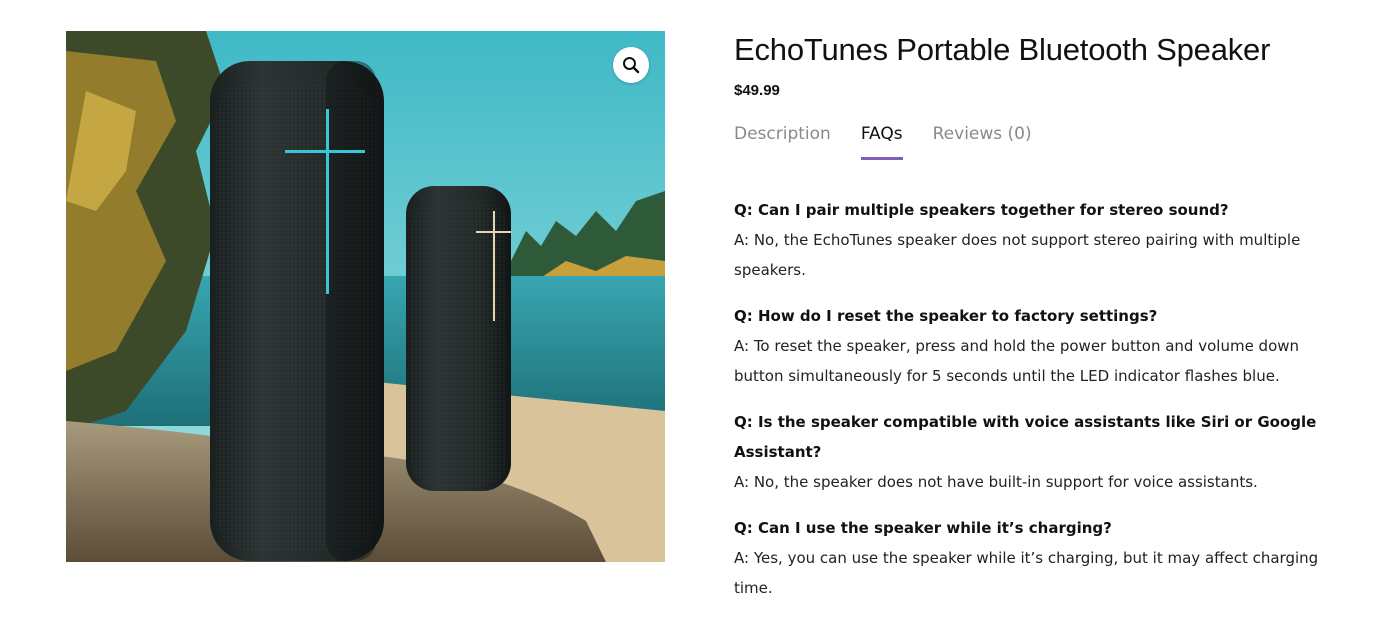  Describe the element at coordinates (1034, 142) in the screenshot. I see `product-tabs: Description FAQs Reviews (0)` at that location.